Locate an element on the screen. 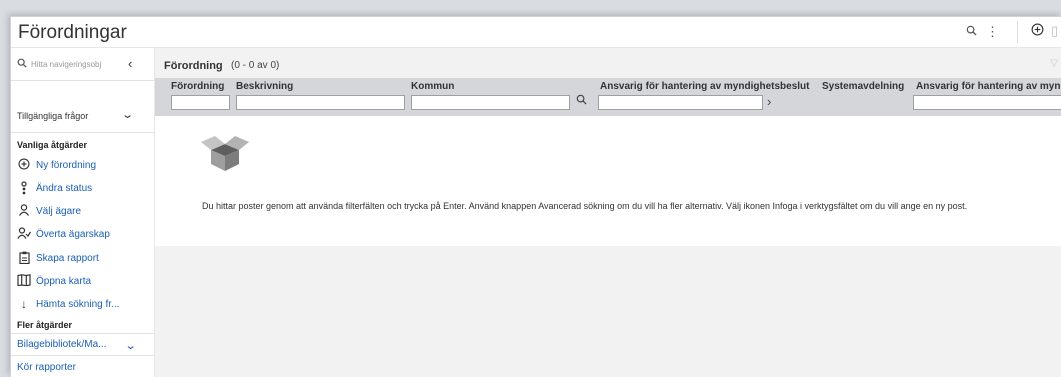  filter-input-beskrivning is located at coordinates (320, 102).